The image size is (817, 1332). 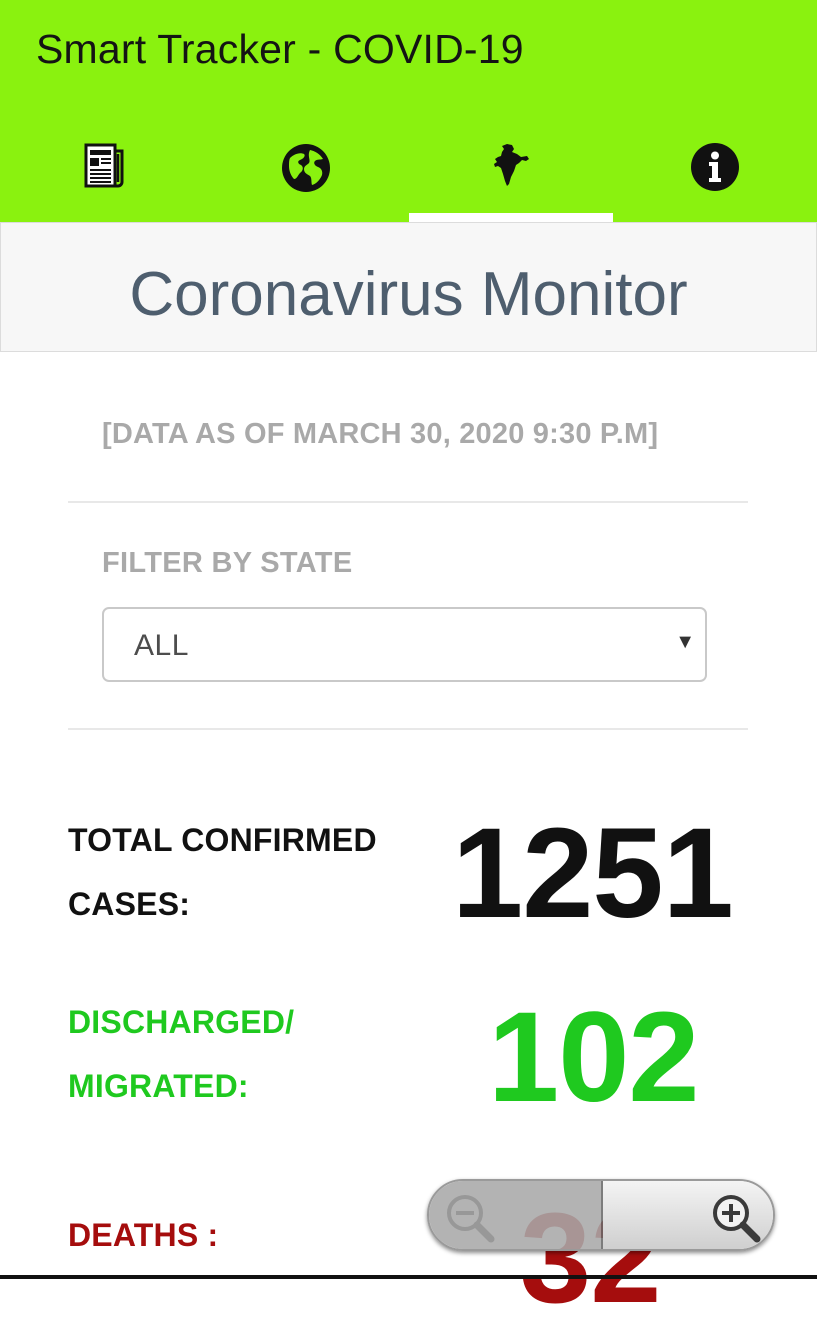 I want to click on tab-world, so click(x=306, y=170).